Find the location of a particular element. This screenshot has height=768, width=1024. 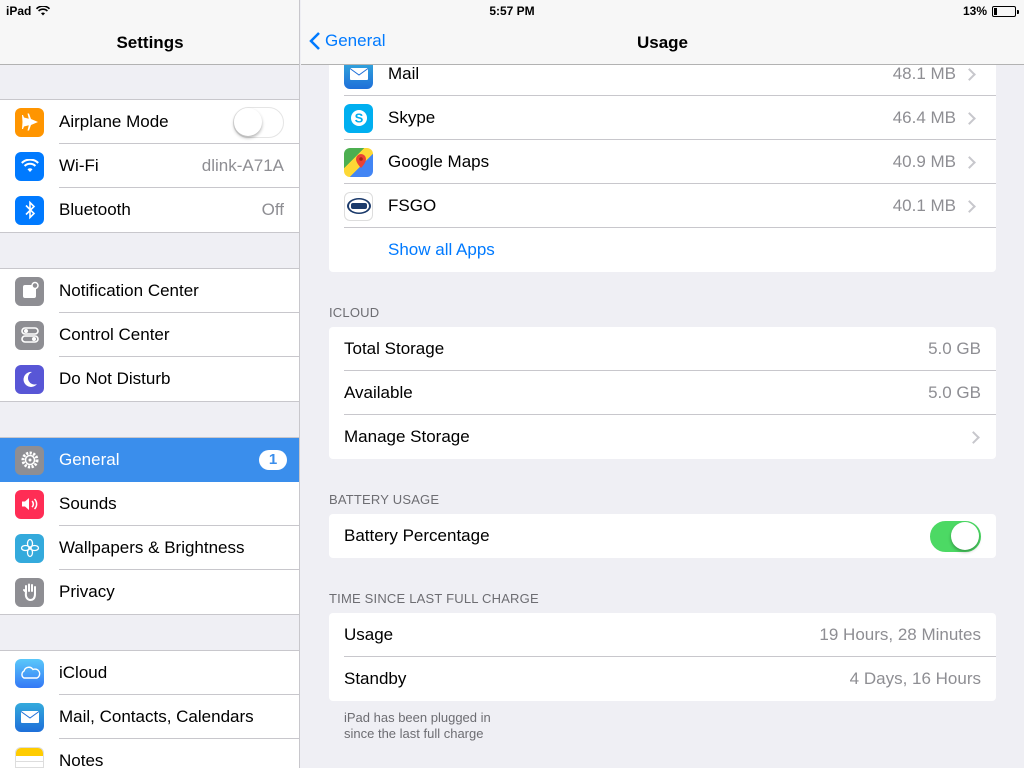

gear-icon is located at coordinates (29, 460).